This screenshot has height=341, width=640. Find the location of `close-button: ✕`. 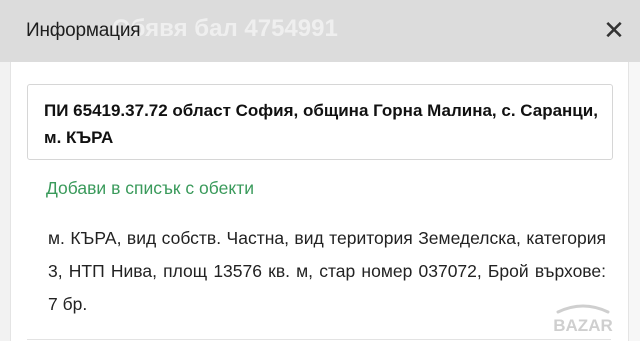

close-button: ✕ is located at coordinates (614, 29).